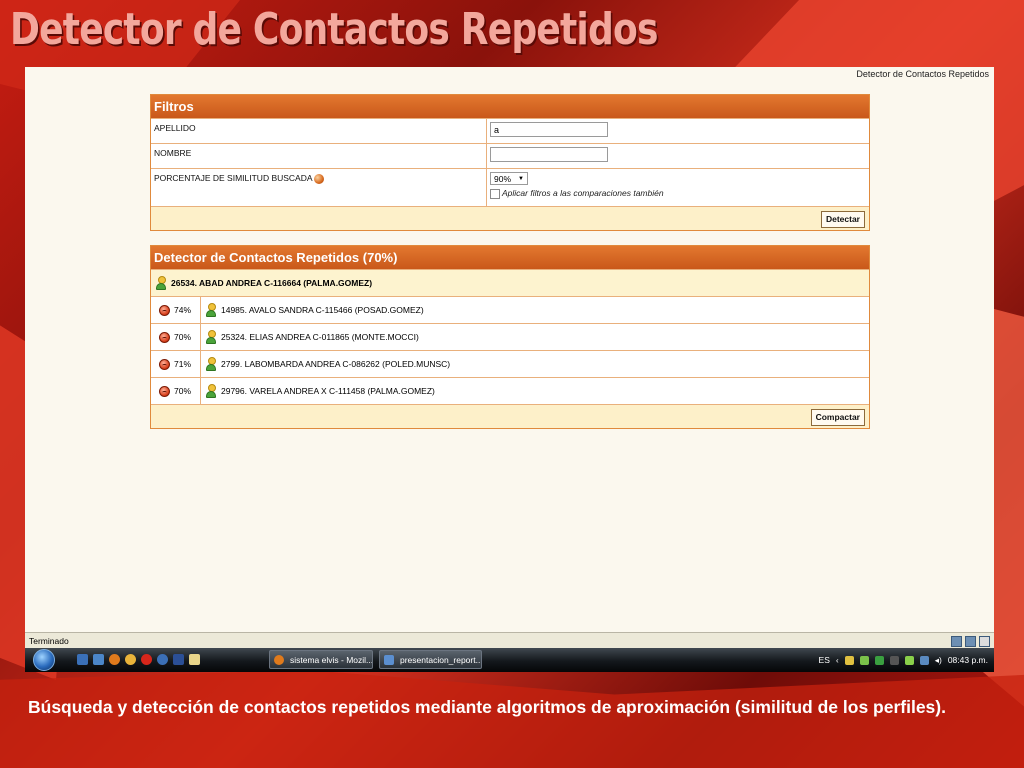 The width and height of the screenshot is (1024, 768). What do you see at coordinates (146, 659) in the screenshot?
I see `opera-icon` at bounding box center [146, 659].